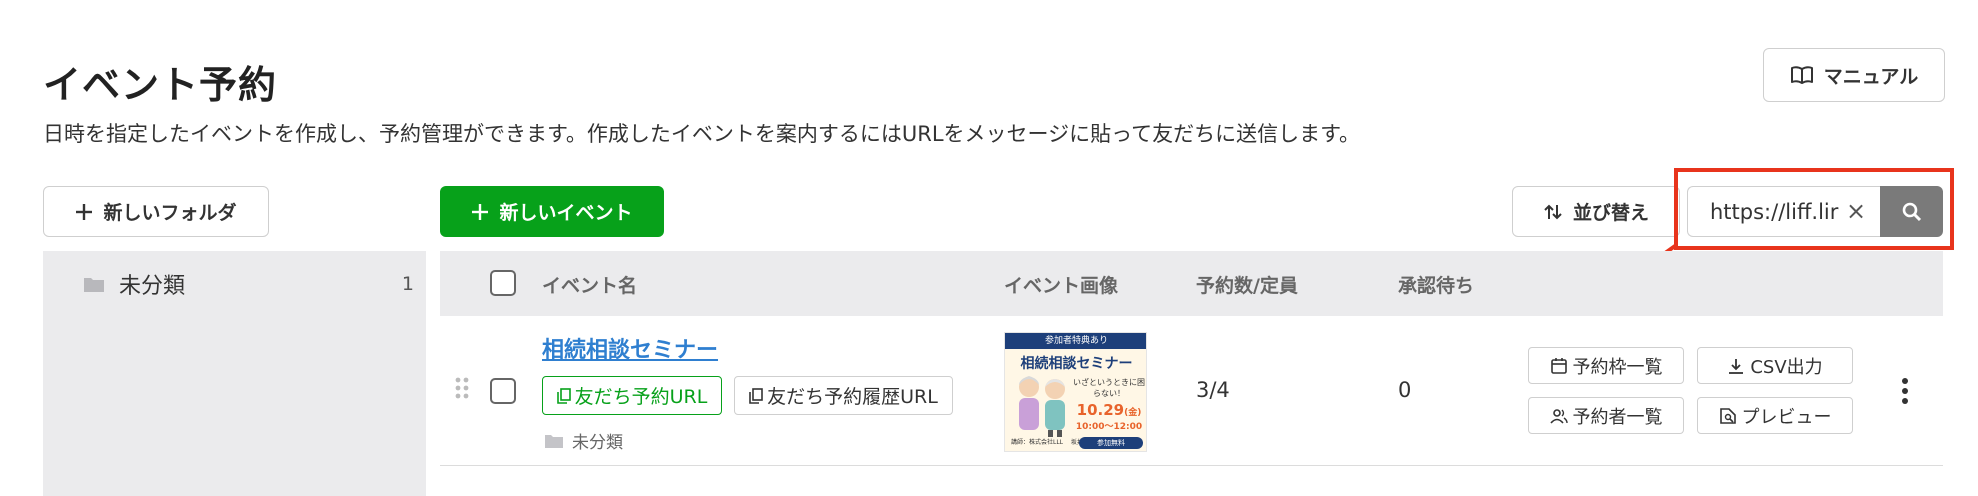 This screenshot has height=496, width=1978. I want to click on row-folder-label: 未分類, so click(597, 443).